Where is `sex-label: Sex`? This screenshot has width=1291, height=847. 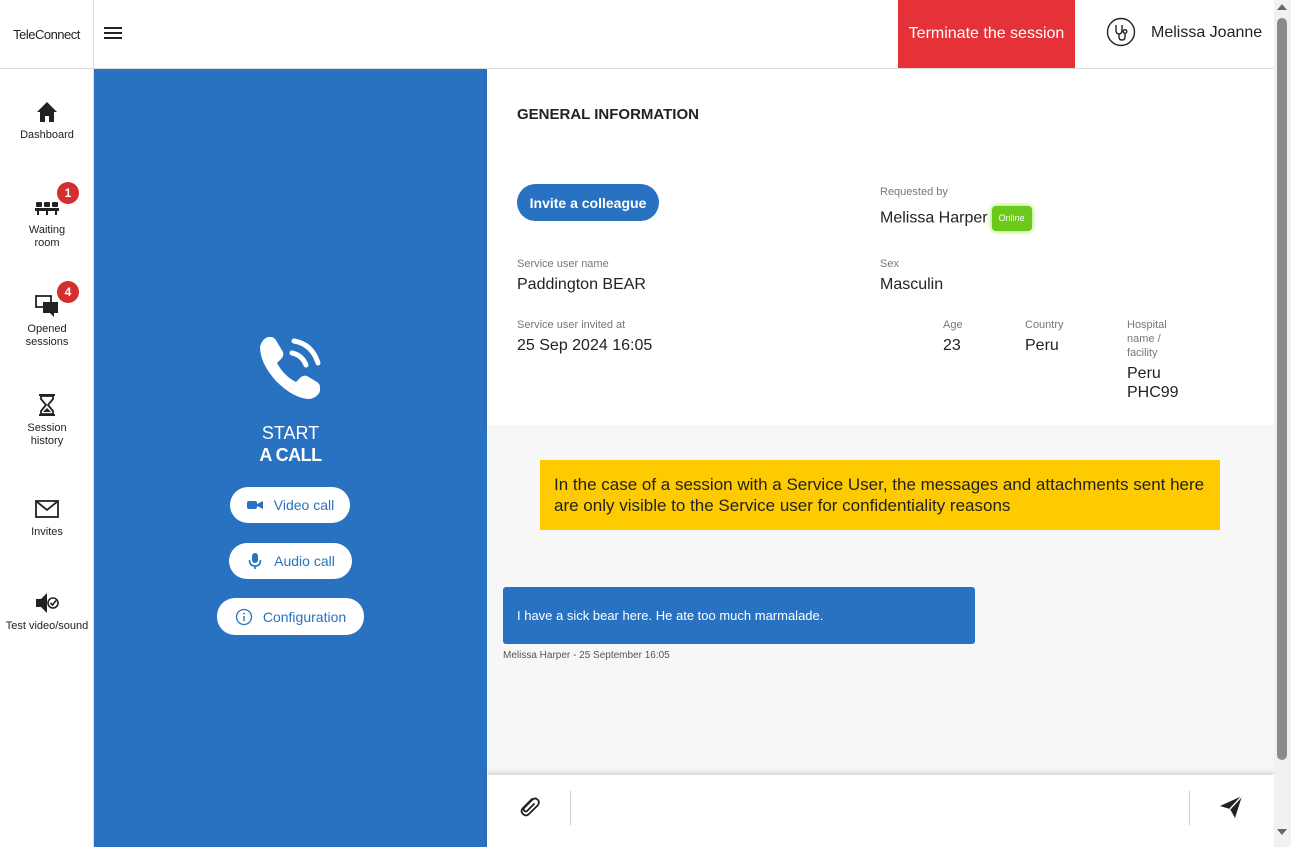 sex-label: Sex is located at coordinates (889, 264).